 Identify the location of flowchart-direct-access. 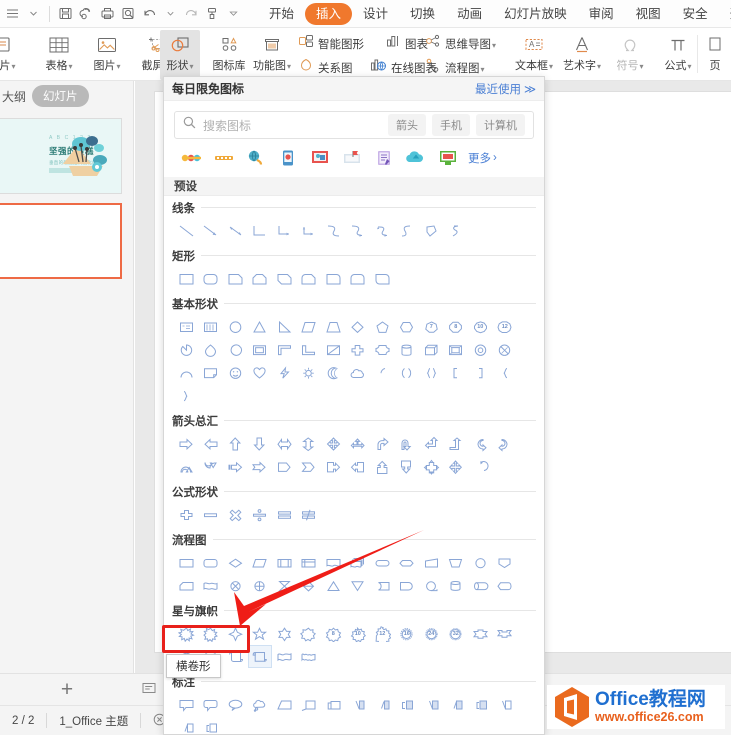
(480, 585).